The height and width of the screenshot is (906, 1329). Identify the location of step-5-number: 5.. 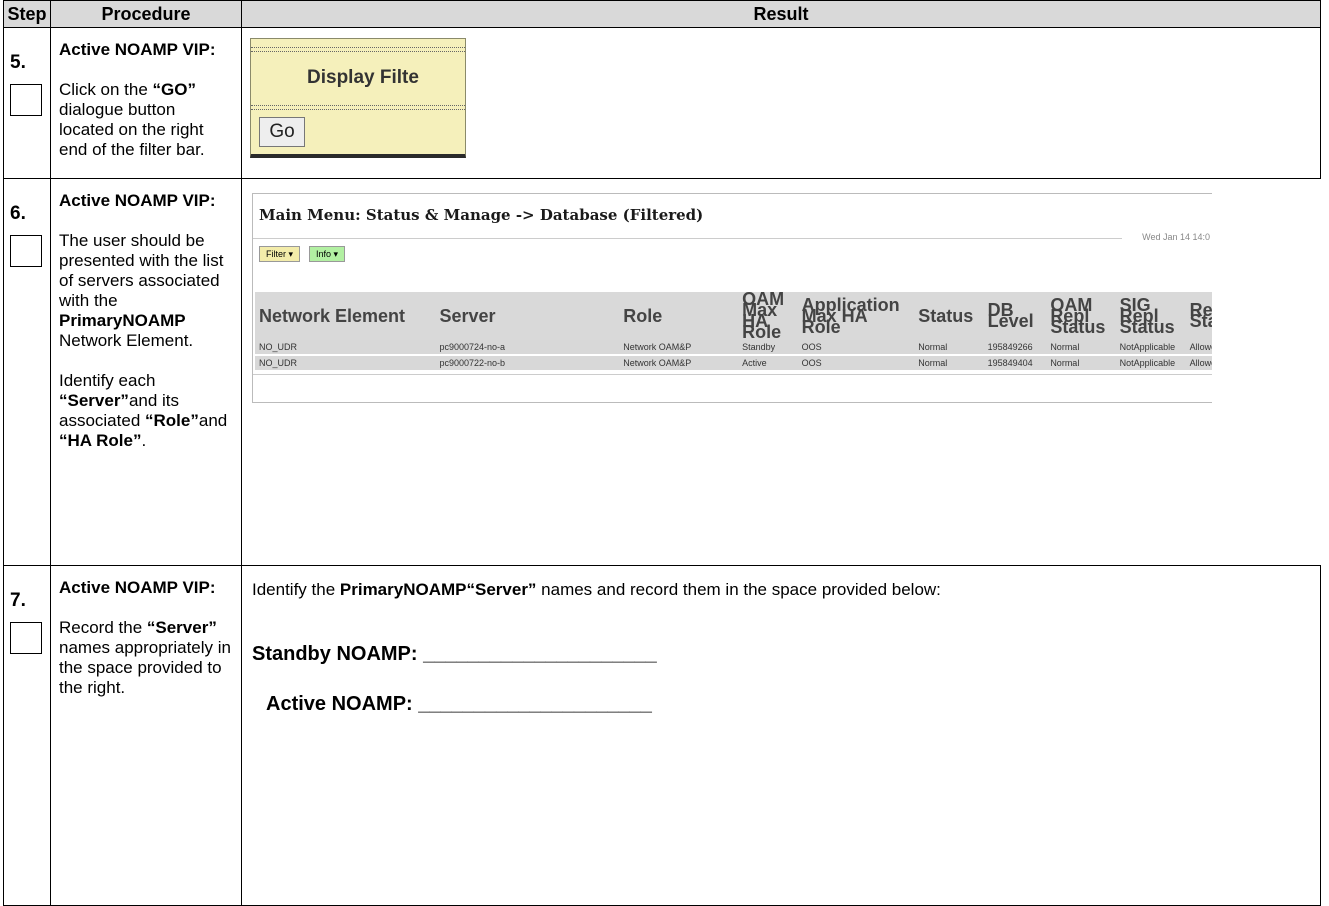
(18, 62).